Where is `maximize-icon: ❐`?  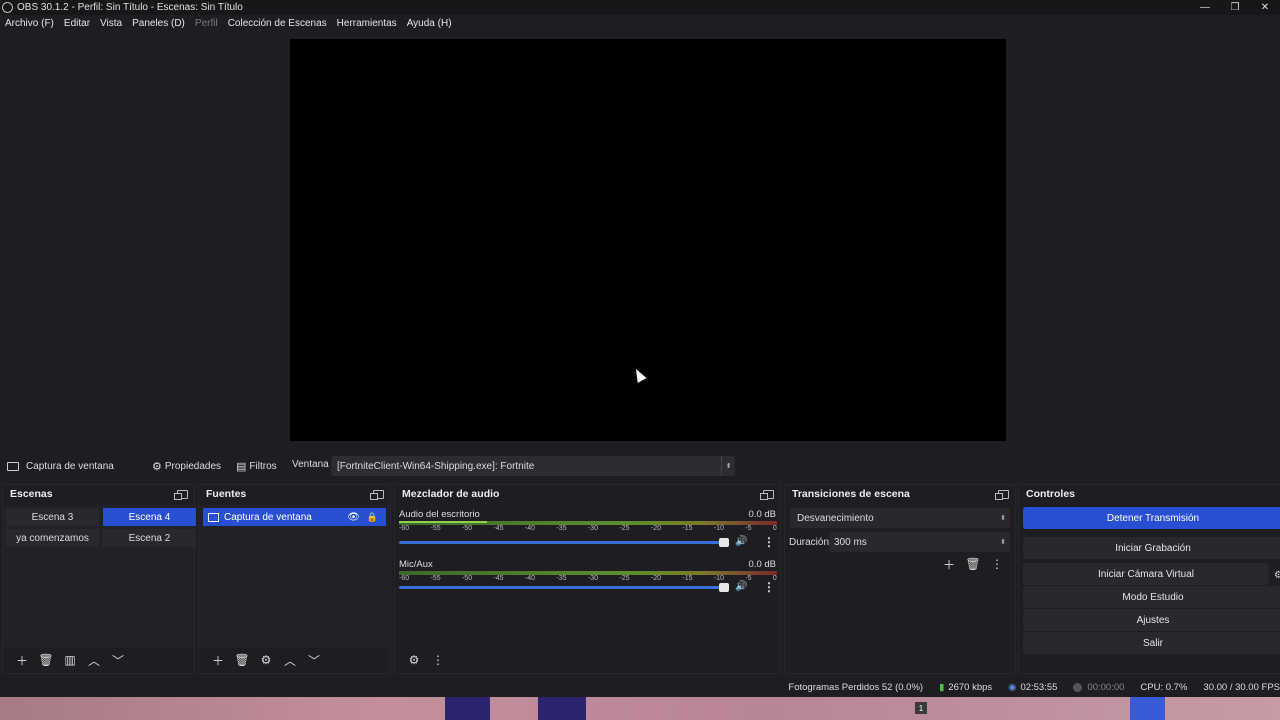 maximize-icon: ❐ is located at coordinates (1235, 7).